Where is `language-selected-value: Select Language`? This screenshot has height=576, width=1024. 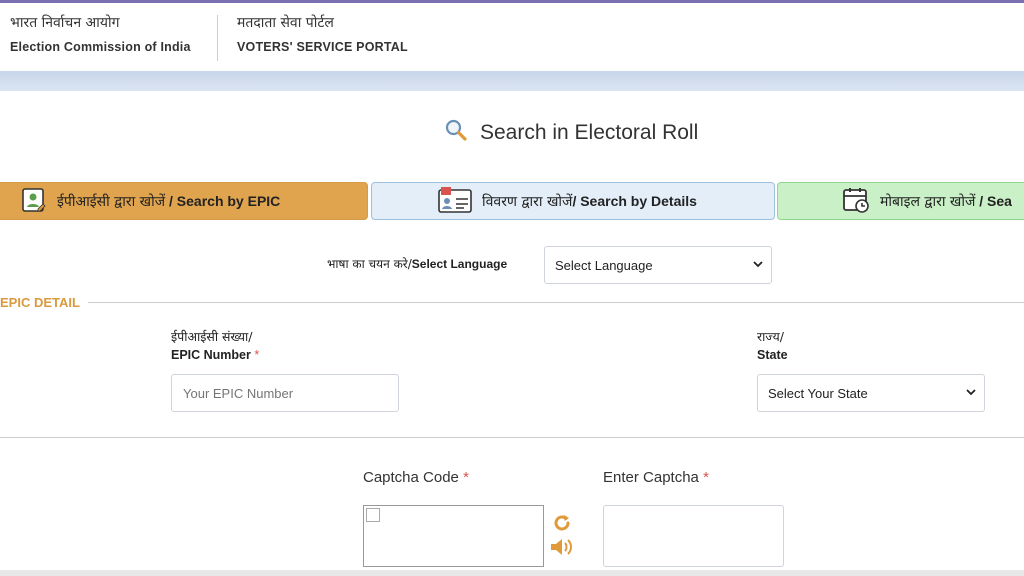 language-selected-value: Select Language is located at coordinates (604, 265).